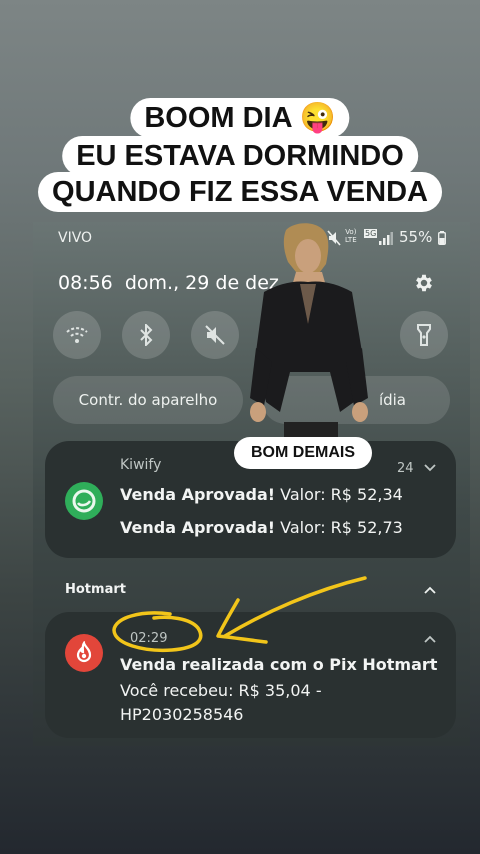 The width and height of the screenshot is (480, 854). I want to click on kiwify-row-1: Venda Aprovada! Valor: R$ 52,34, so click(261, 494).